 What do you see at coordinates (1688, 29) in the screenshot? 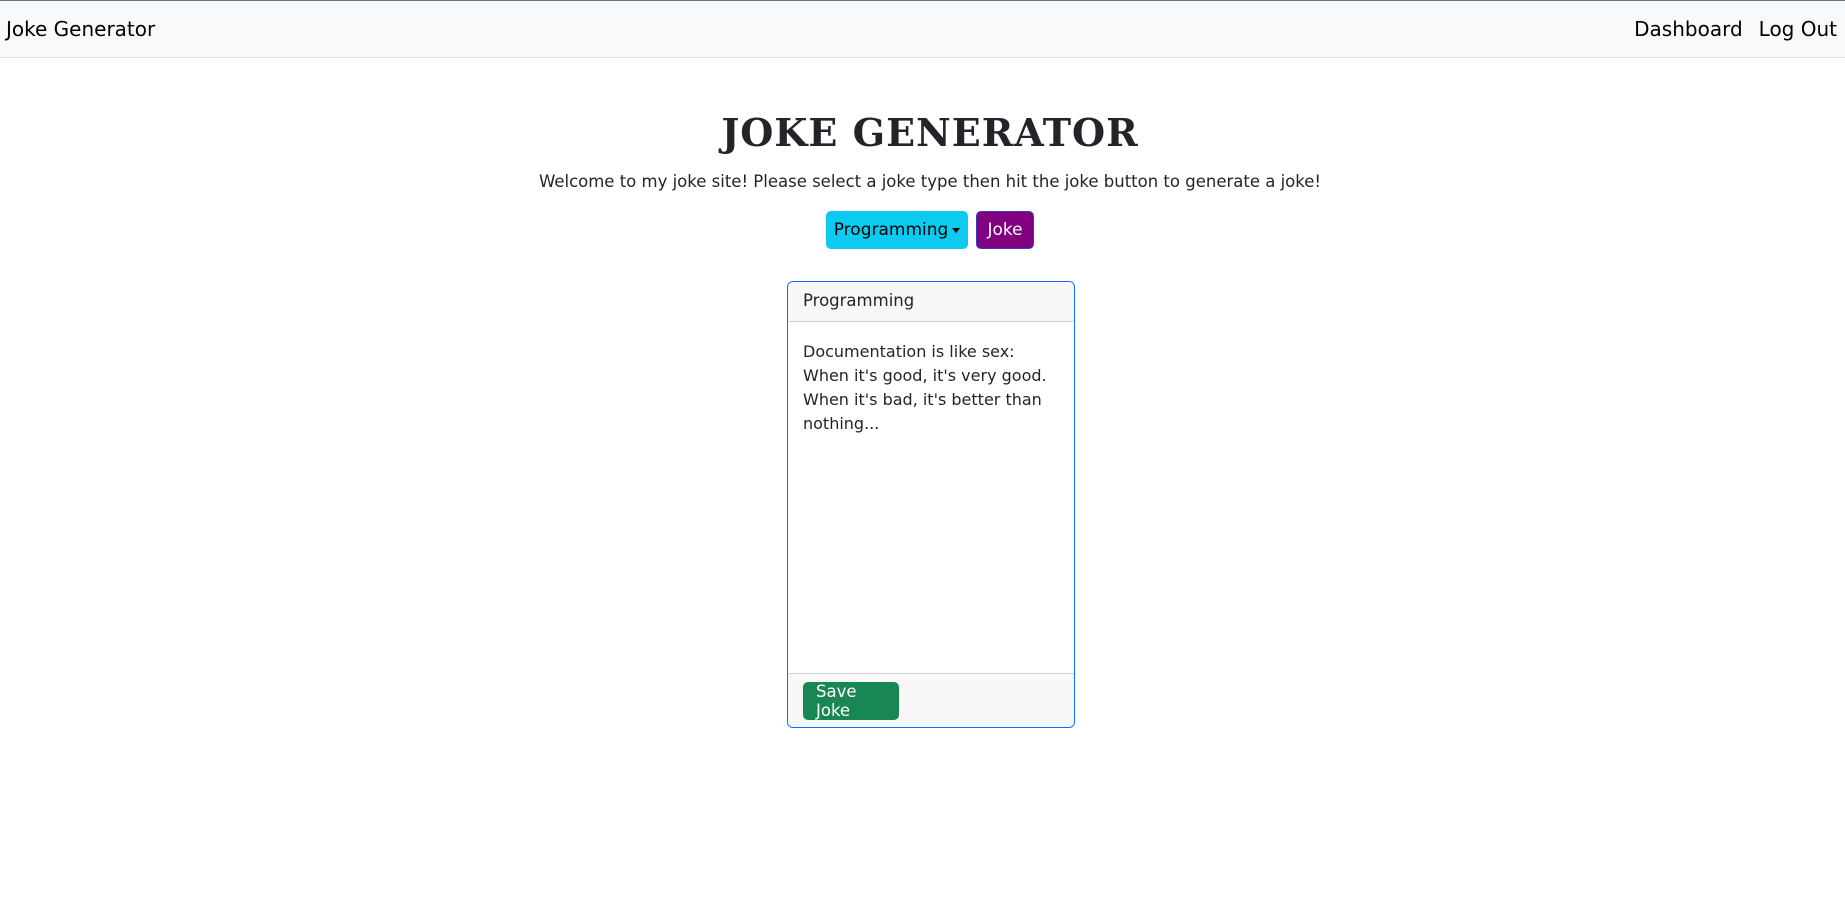
I see `nav-dashboard-link: Dashboard` at bounding box center [1688, 29].